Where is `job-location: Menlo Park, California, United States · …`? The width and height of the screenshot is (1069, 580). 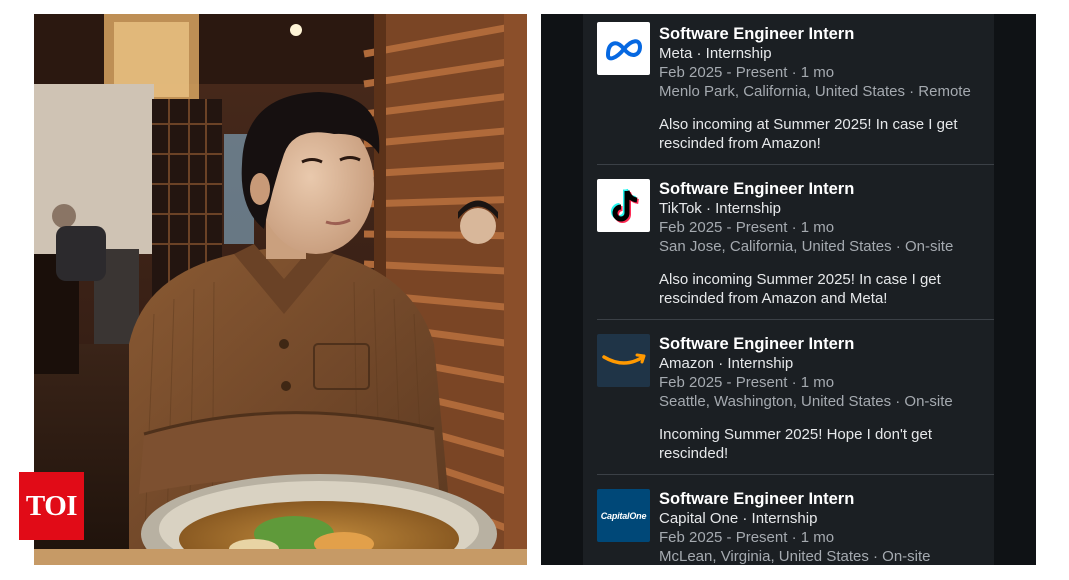
job-location: Menlo Park, California, United States · … is located at coordinates (815, 91).